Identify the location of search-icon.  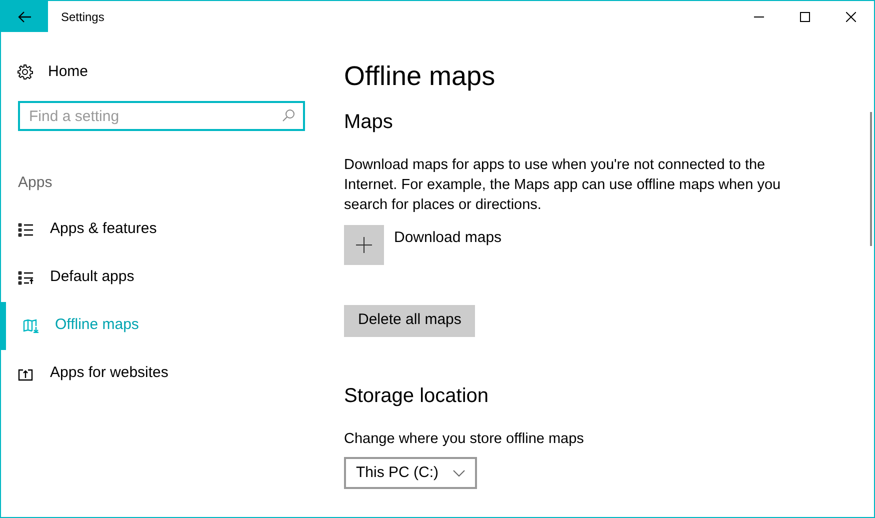
(288, 115).